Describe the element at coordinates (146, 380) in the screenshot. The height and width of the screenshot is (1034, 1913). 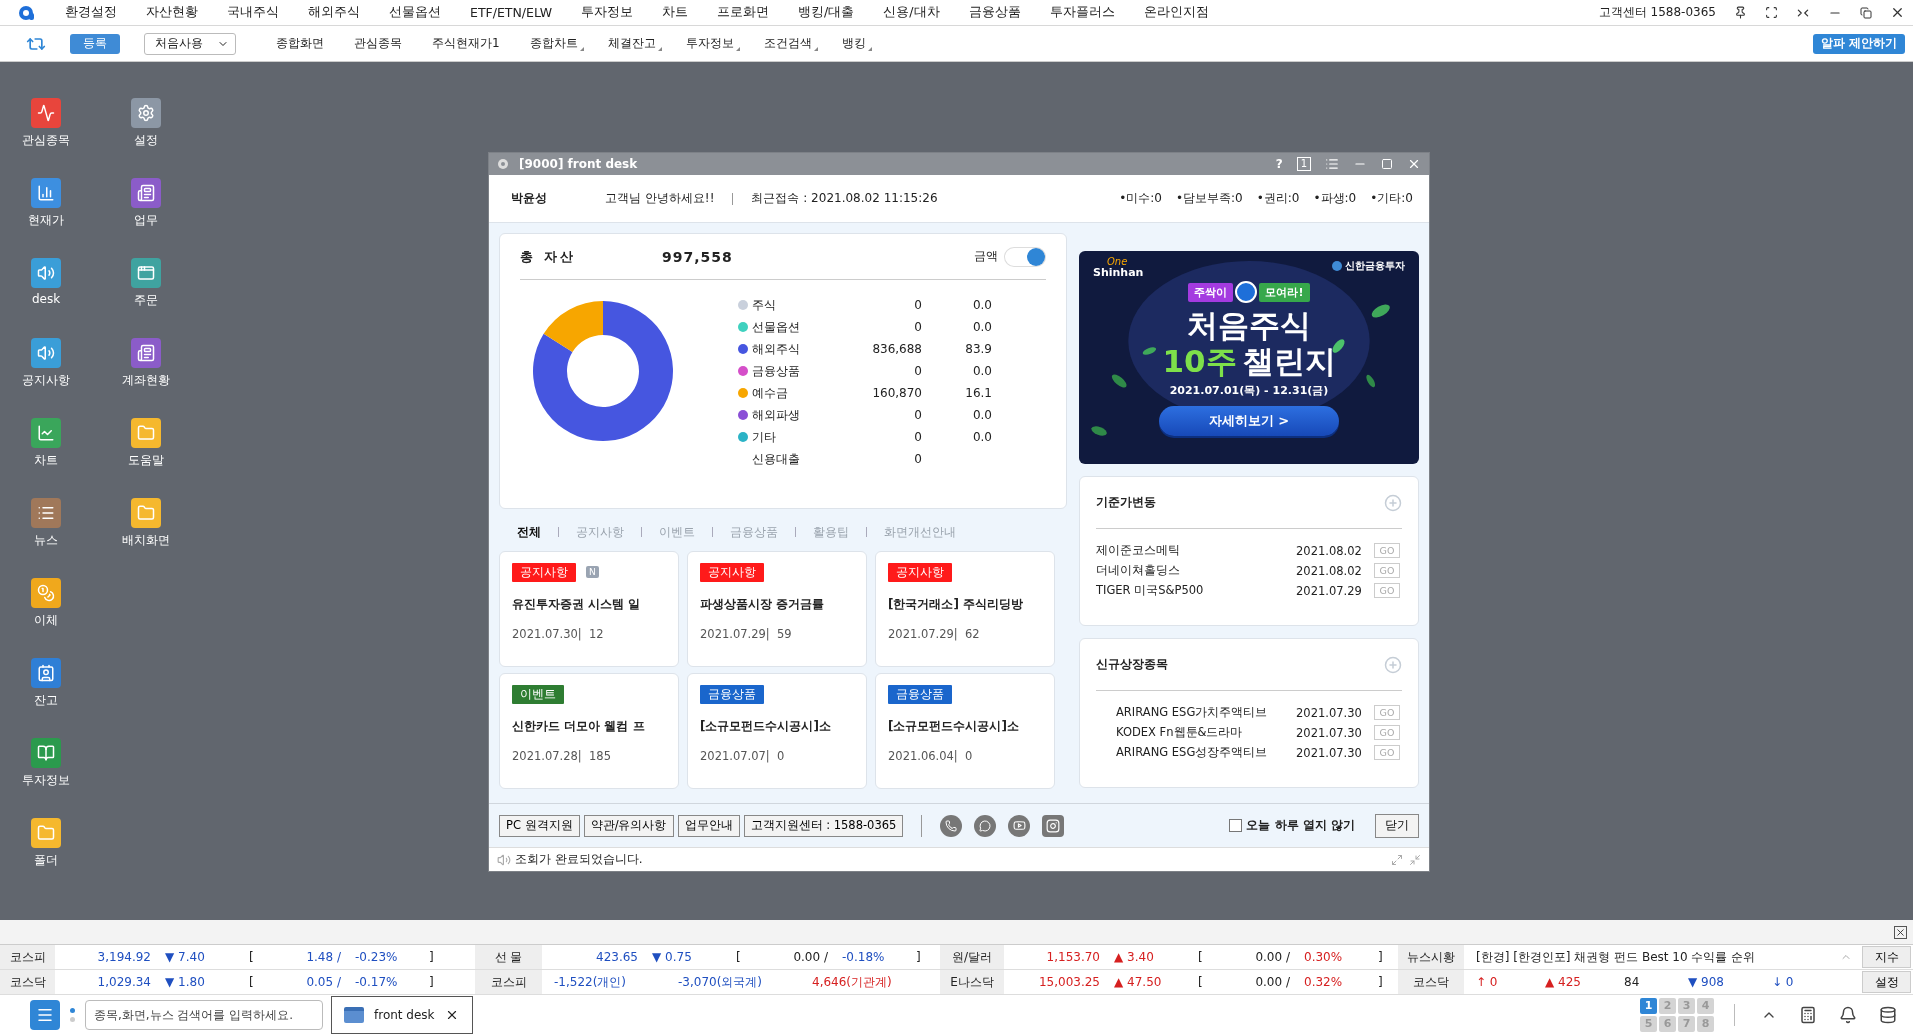
I see `desktop-icon-label: 계좌현황` at that location.